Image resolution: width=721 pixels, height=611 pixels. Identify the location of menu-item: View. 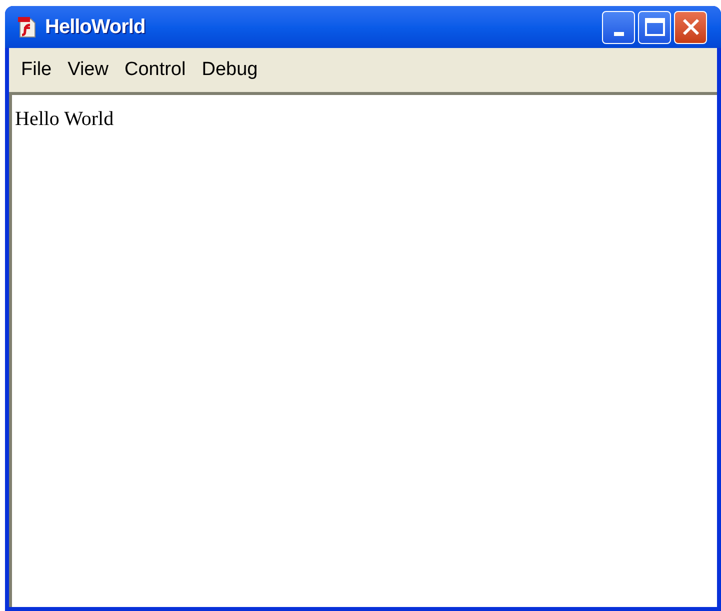
(88, 70).